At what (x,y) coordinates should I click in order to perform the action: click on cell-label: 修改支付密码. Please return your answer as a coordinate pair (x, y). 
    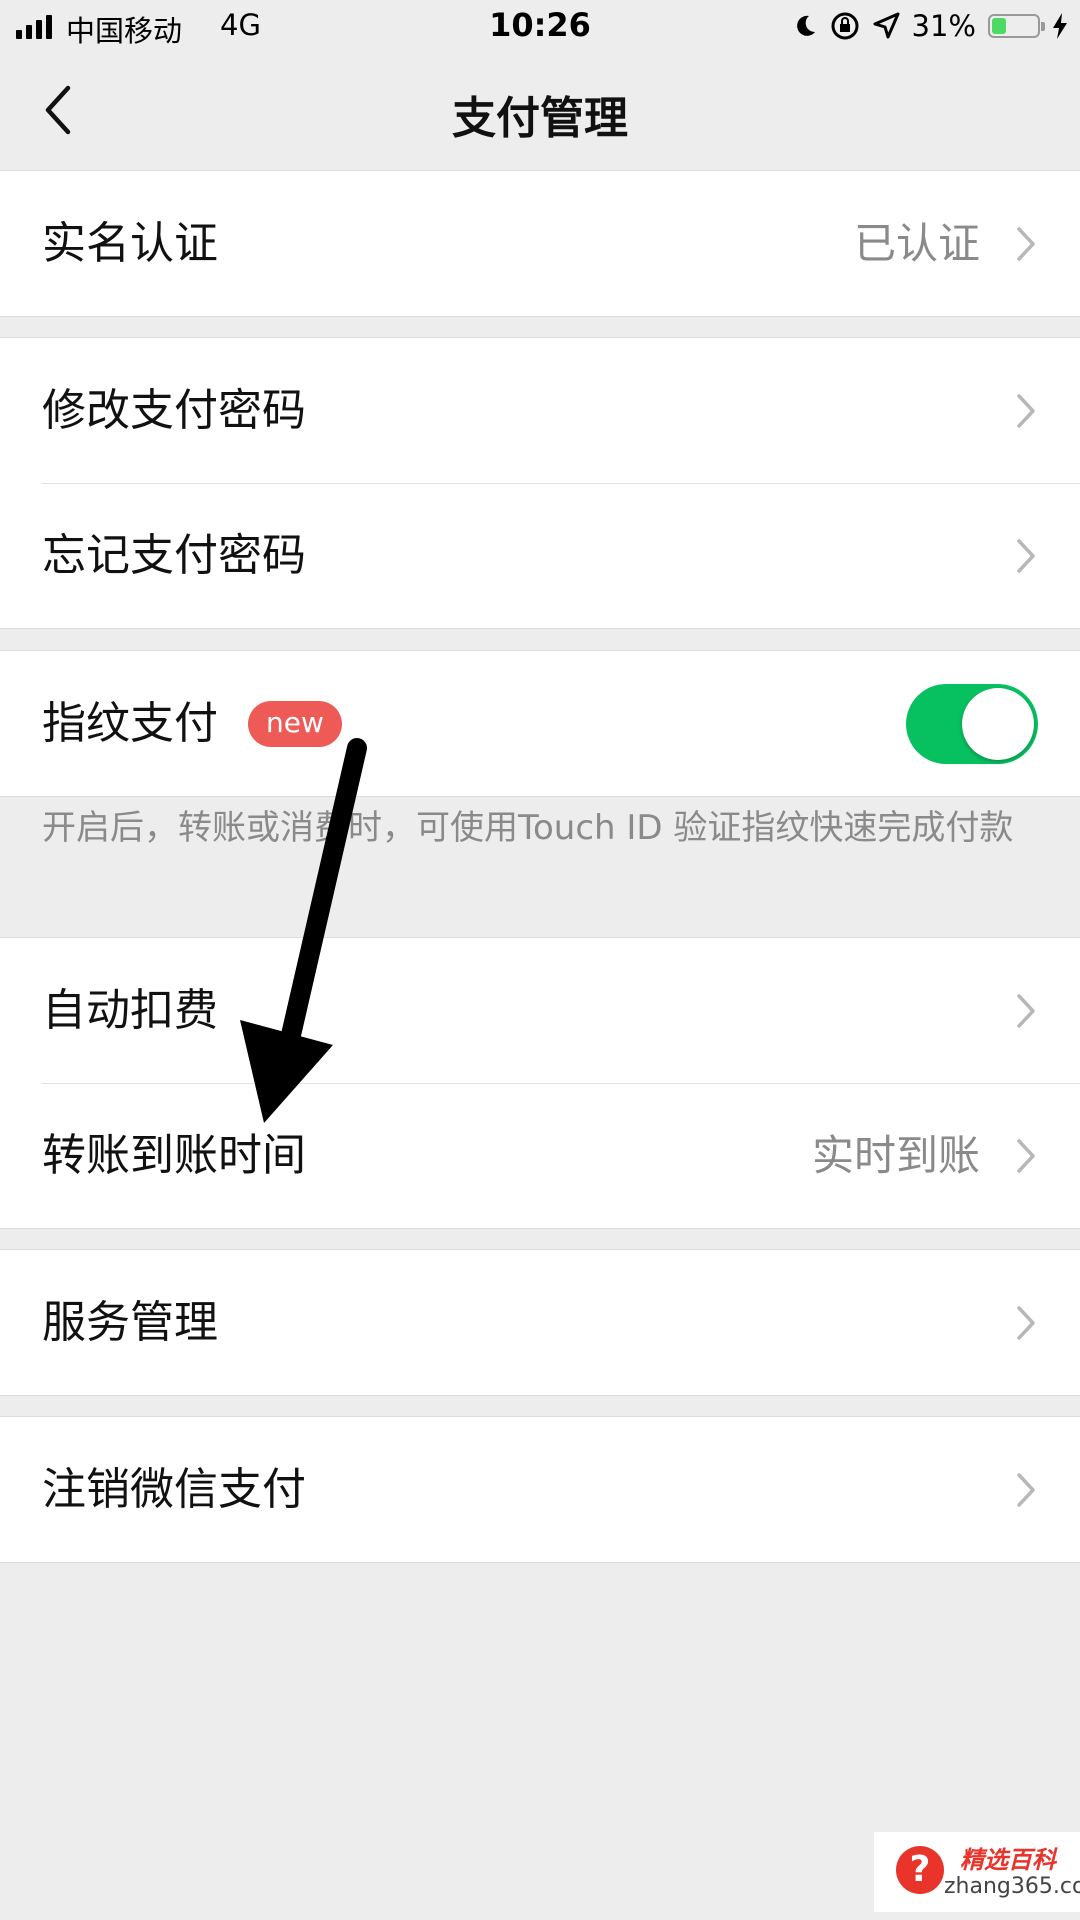
    Looking at the image, I should click on (174, 410).